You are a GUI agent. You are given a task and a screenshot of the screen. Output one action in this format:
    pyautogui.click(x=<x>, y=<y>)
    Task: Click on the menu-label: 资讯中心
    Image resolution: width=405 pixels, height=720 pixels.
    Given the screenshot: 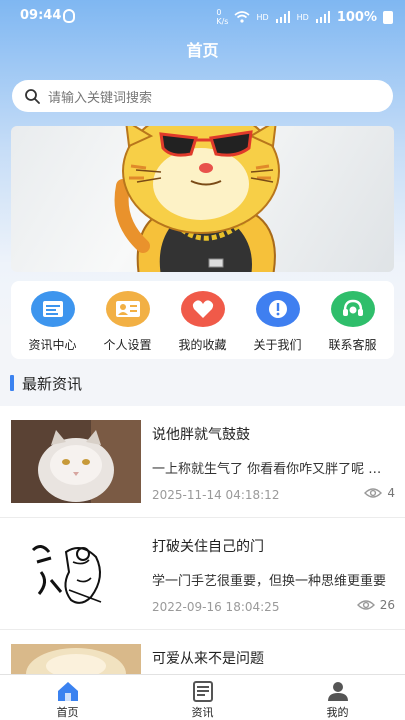 What is the action you would take?
    pyautogui.click(x=52, y=345)
    